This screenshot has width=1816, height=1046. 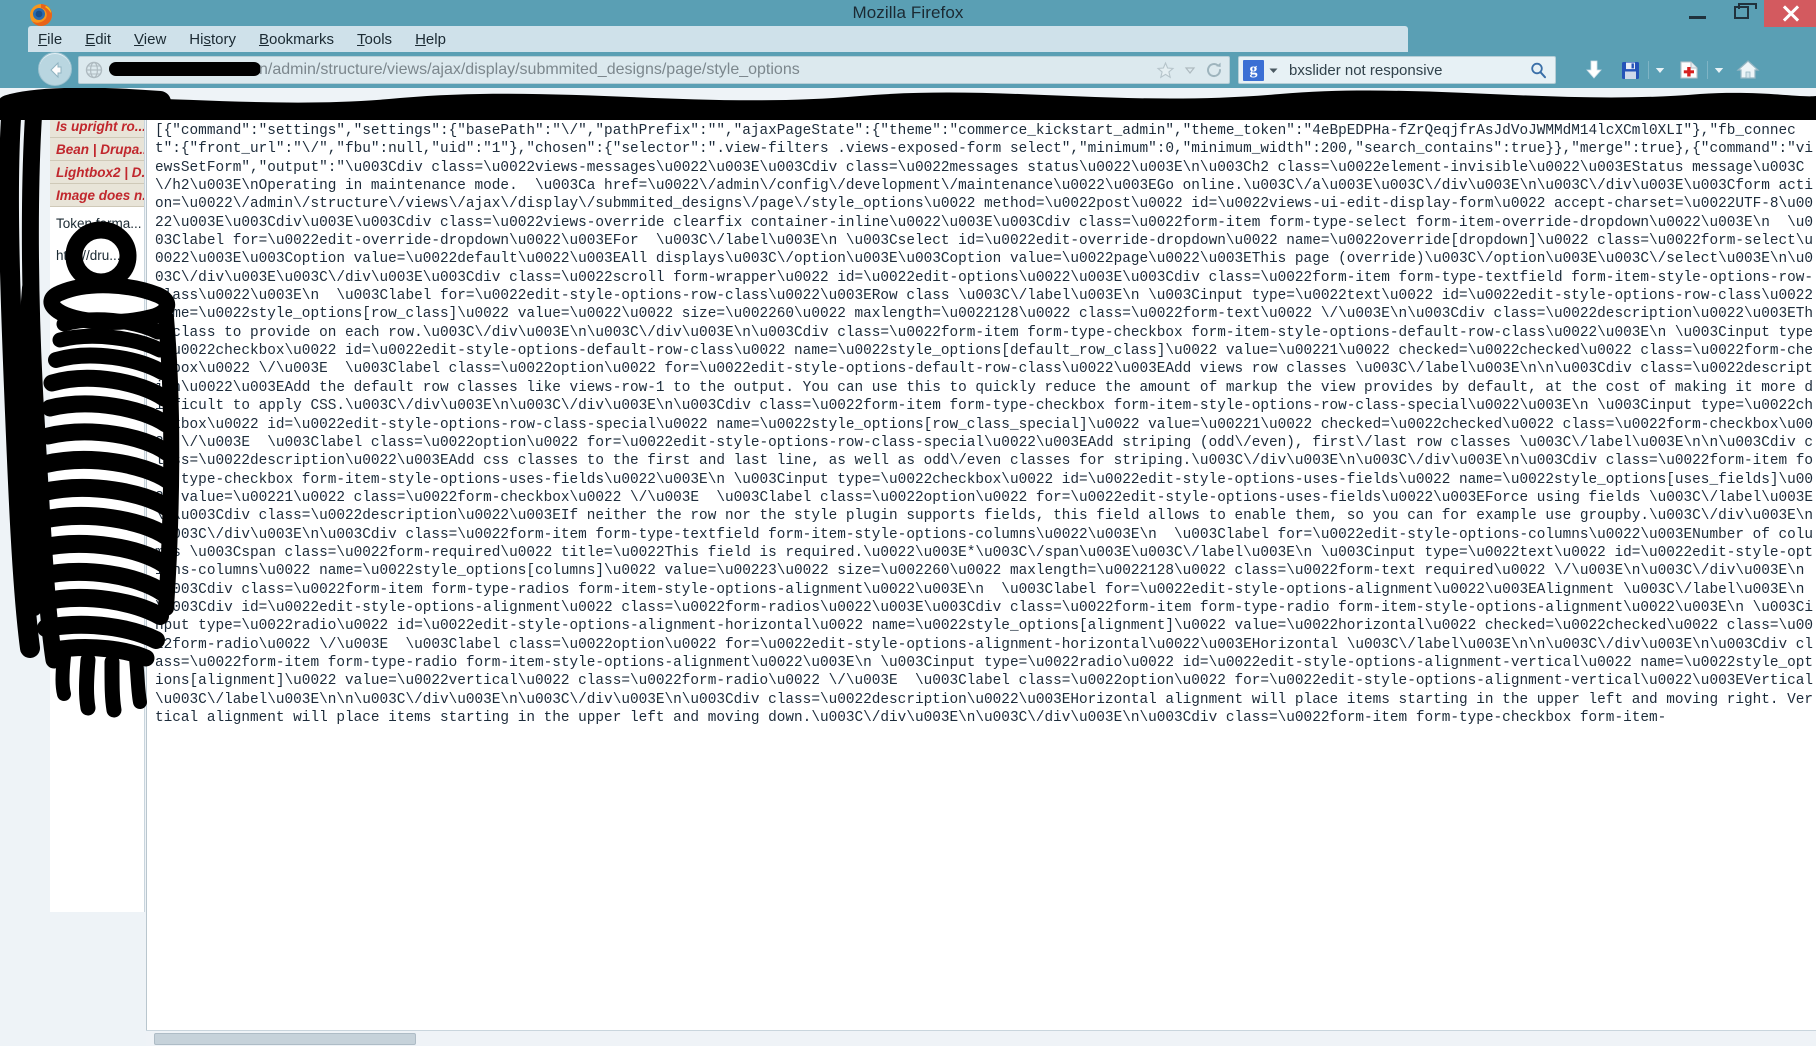 I want to click on menu-help: Help, so click(x=430, y=39).